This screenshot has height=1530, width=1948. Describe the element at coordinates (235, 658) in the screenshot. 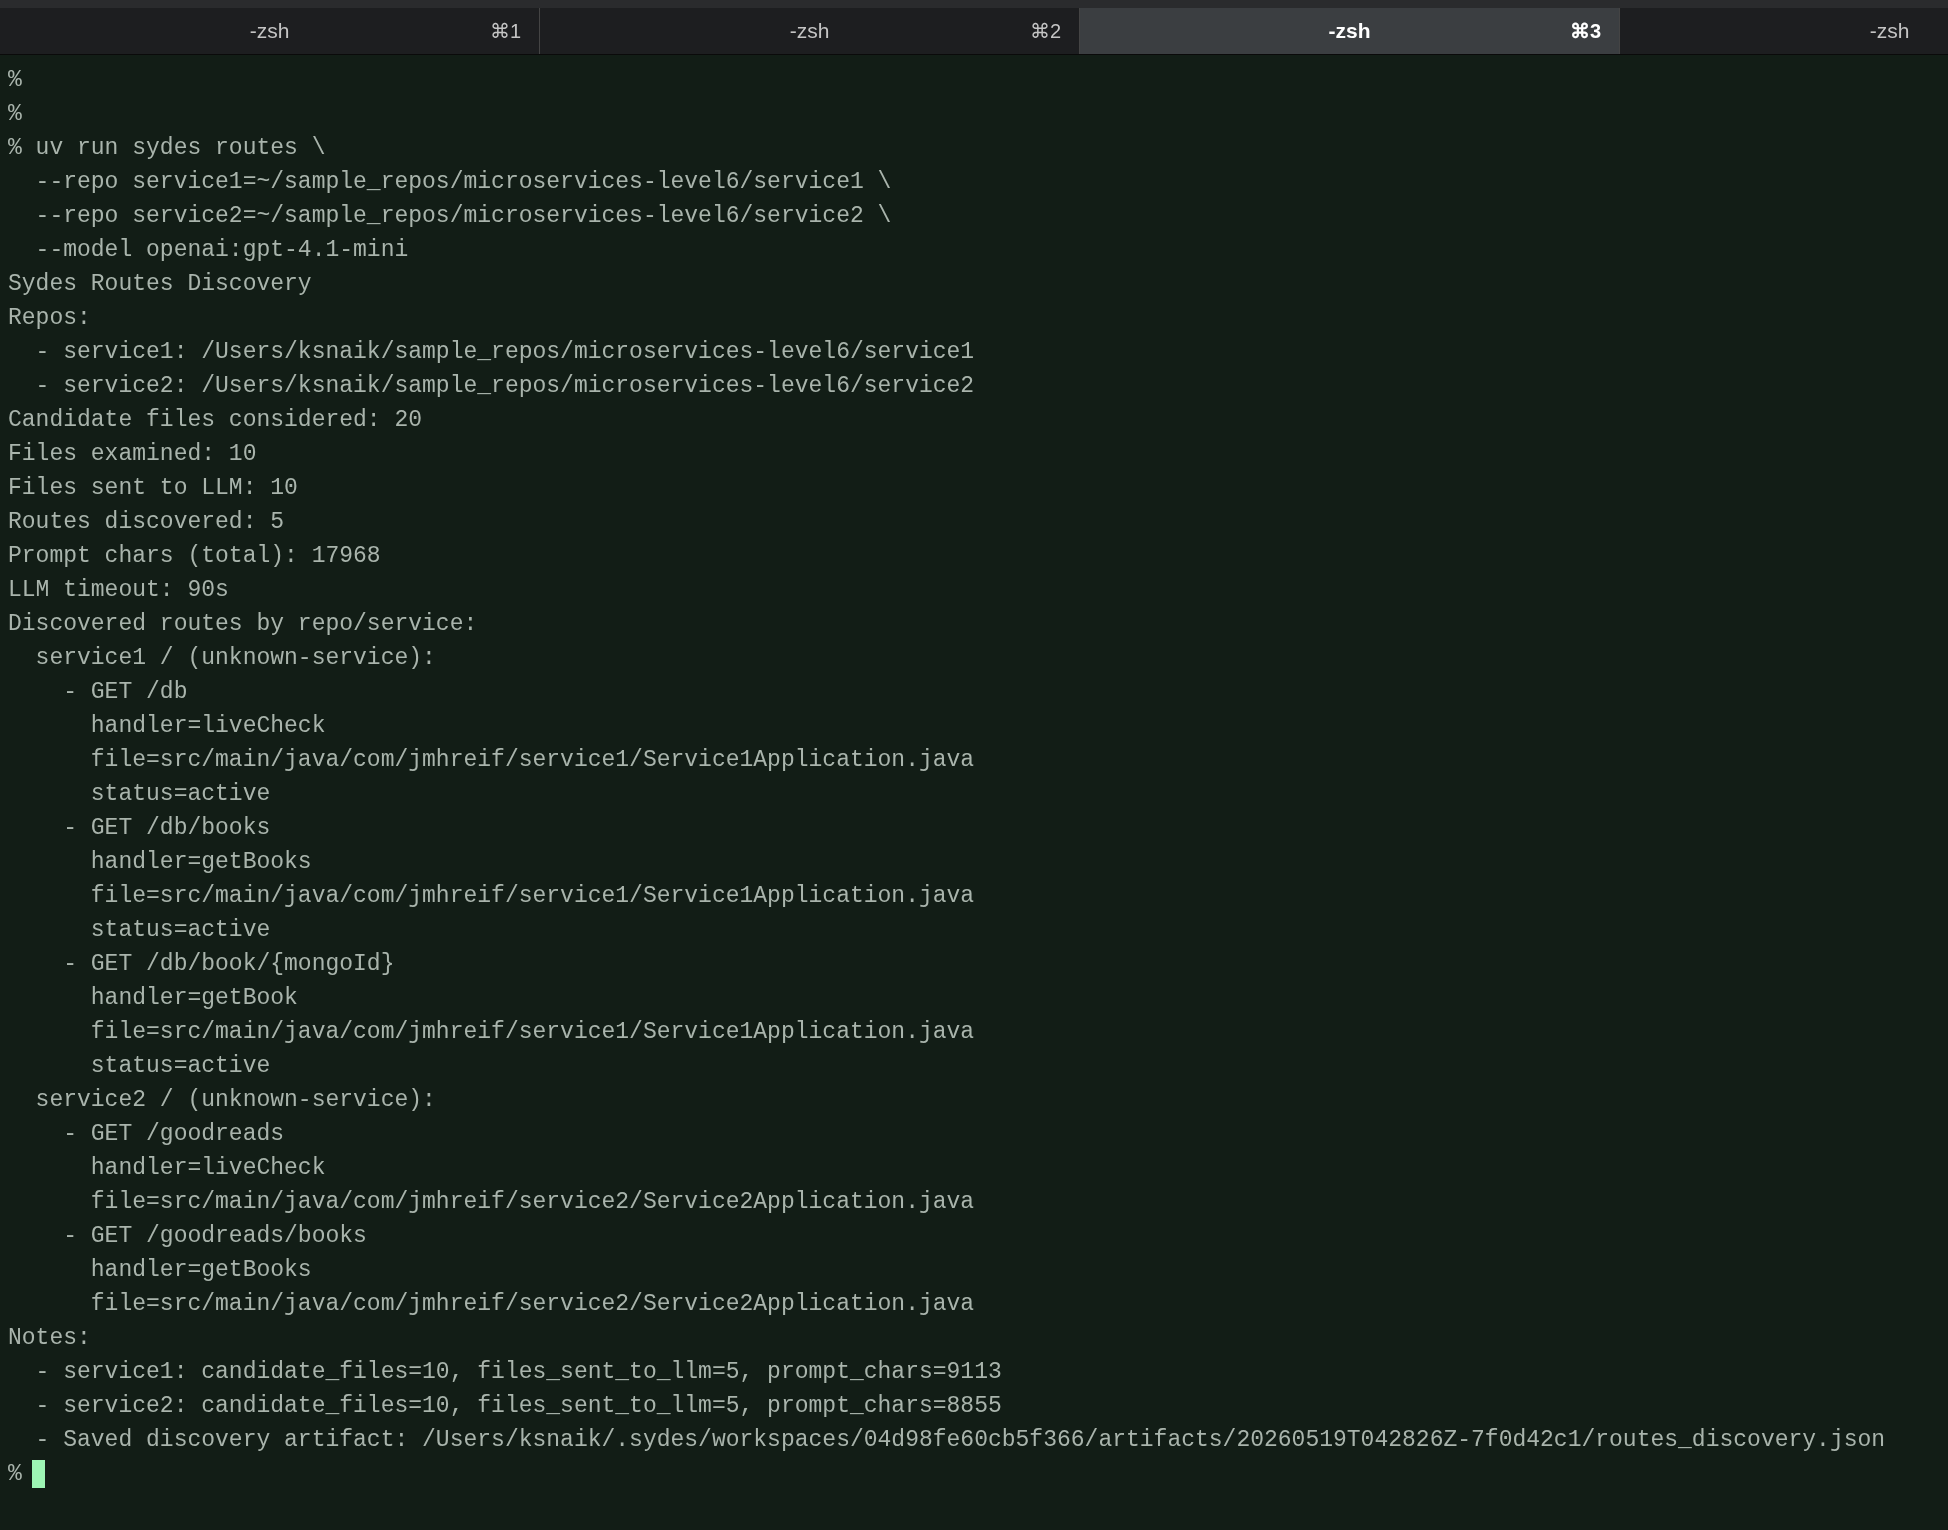

I see `terminal-line: service1 / (unknown-service):` at that location.